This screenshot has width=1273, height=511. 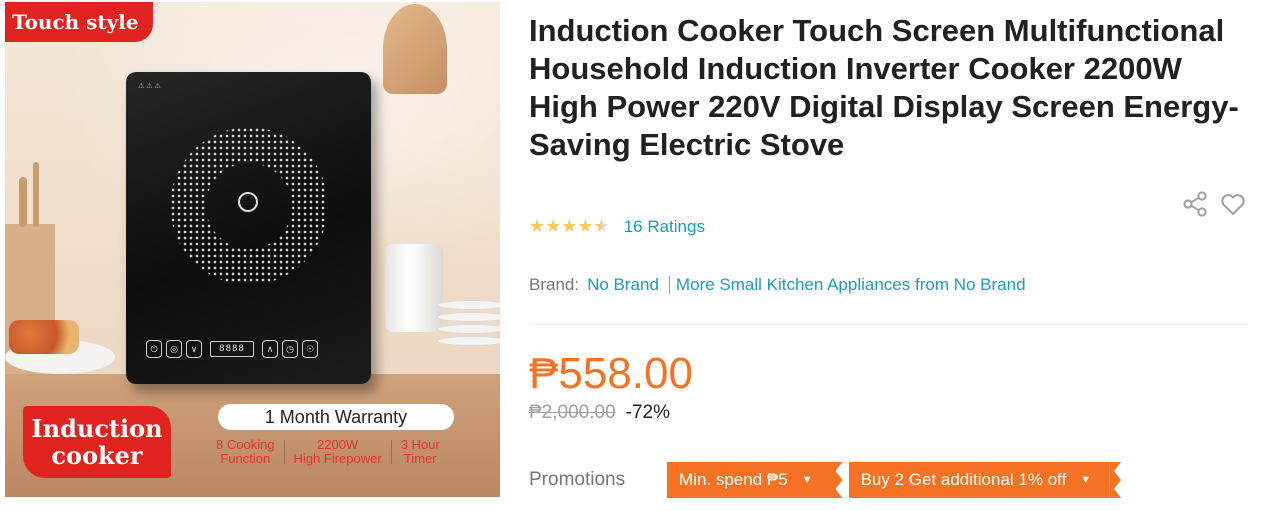 What do you see at coordinates (1214, 204) in the screenshot?
I see `product-actions` at bounding box center [1214, 204].